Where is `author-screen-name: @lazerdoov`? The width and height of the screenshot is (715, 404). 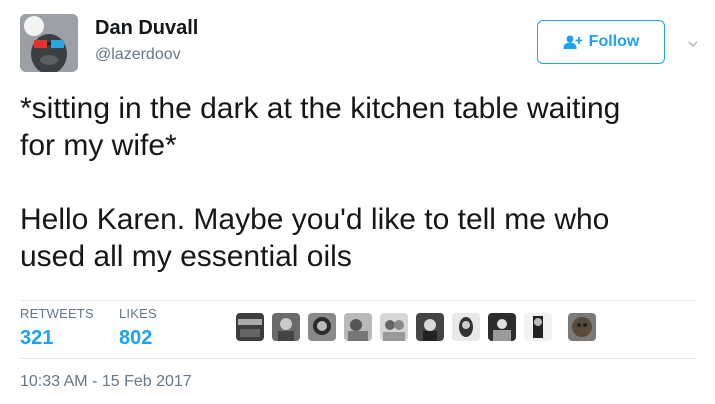
author-screen-name: @lazerdoov is located at coordinates (138, 55).